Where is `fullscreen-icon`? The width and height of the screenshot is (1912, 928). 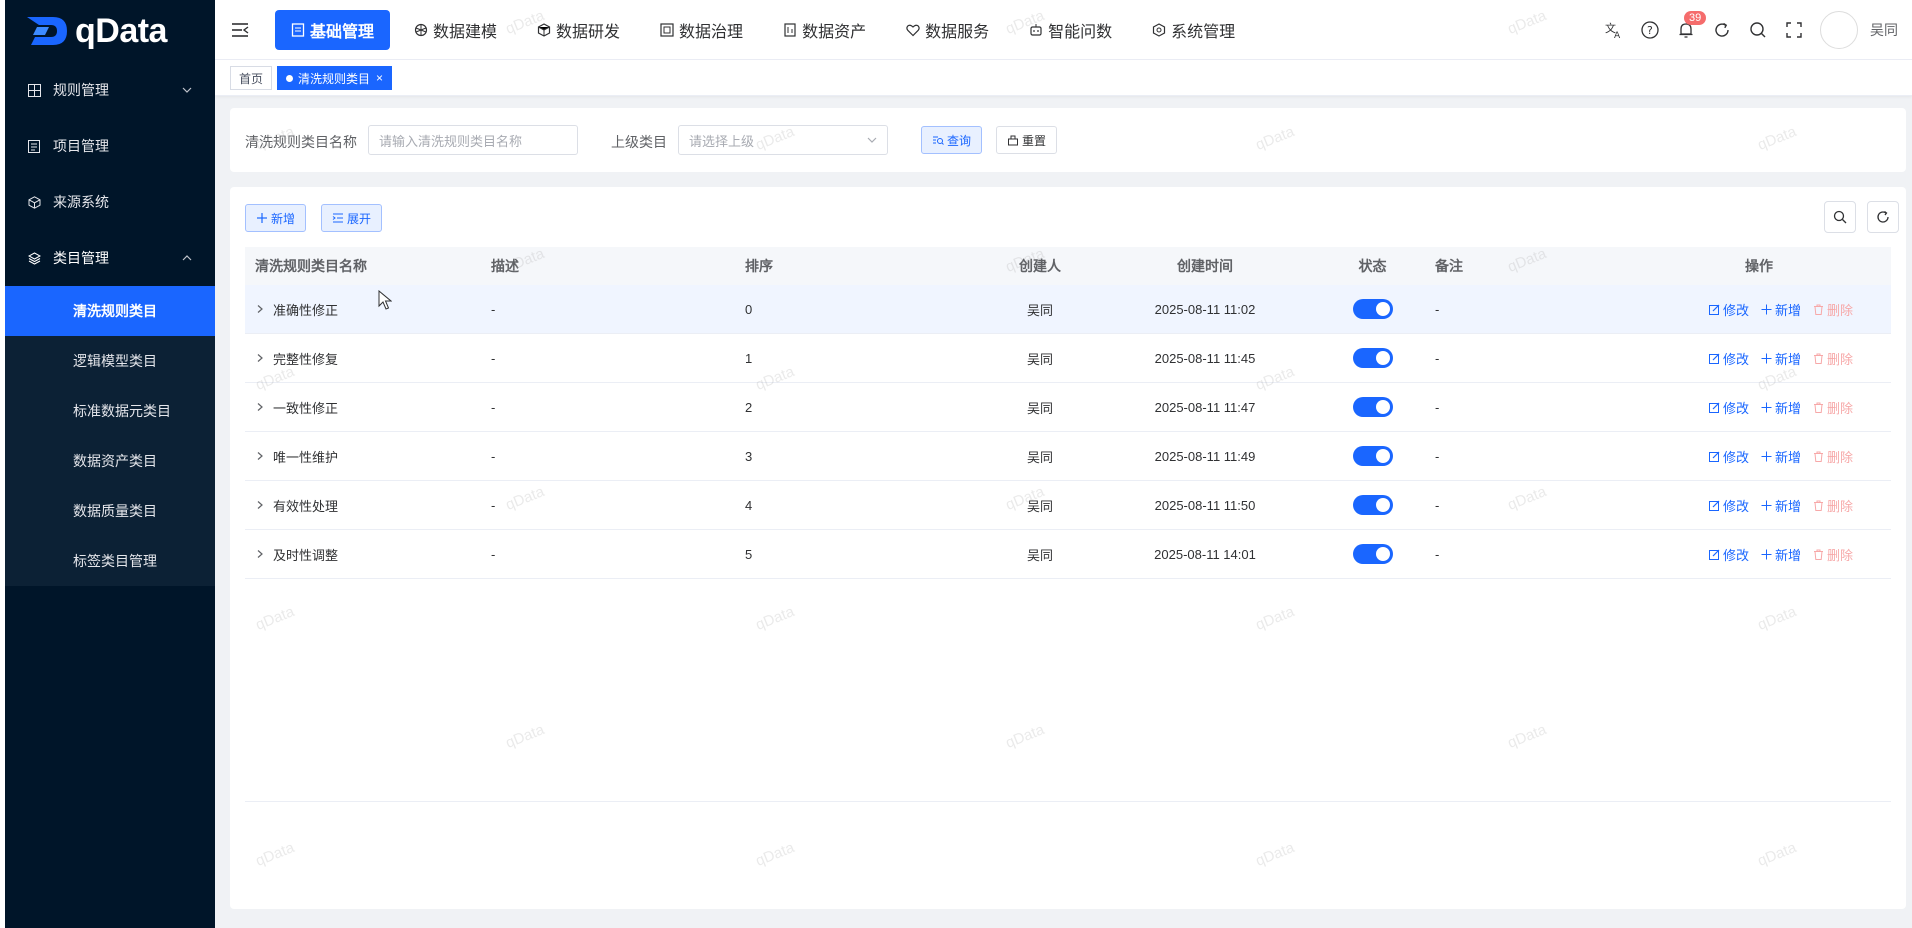
fullscreen-icon is located at coordinates (1794, 30).